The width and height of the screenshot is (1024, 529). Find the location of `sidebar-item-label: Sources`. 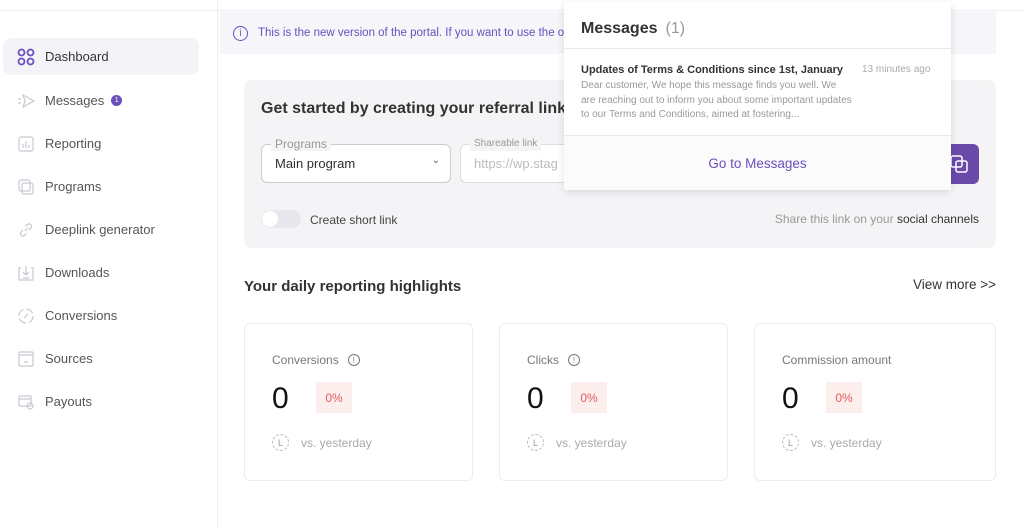

sidebar-item-label: Sources is located at coordinates (69, 358).